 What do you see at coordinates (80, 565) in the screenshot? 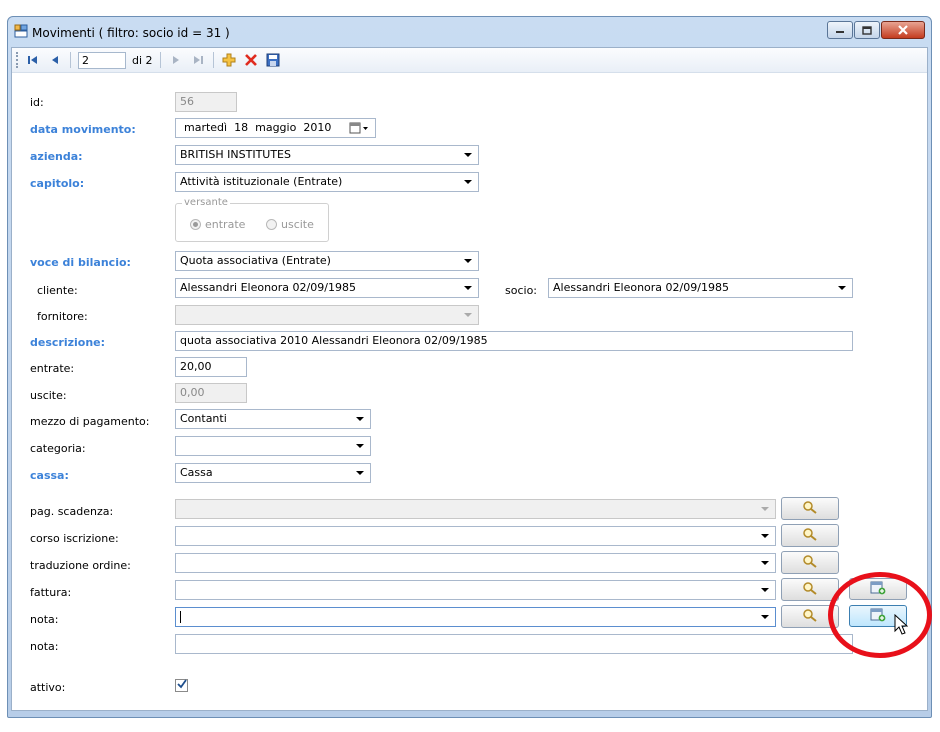
I see `traduzione-ordine-label: traduzione ordine:` at bounding box center [80, 565].